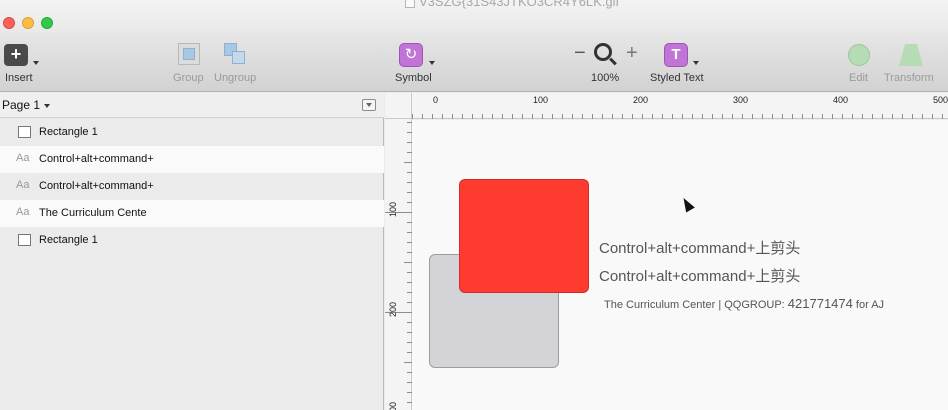 Image resolution: width=948 pixels, height=410 pixels. I want to click on symbol-button: ↻ Symbol, so click(415, 63).